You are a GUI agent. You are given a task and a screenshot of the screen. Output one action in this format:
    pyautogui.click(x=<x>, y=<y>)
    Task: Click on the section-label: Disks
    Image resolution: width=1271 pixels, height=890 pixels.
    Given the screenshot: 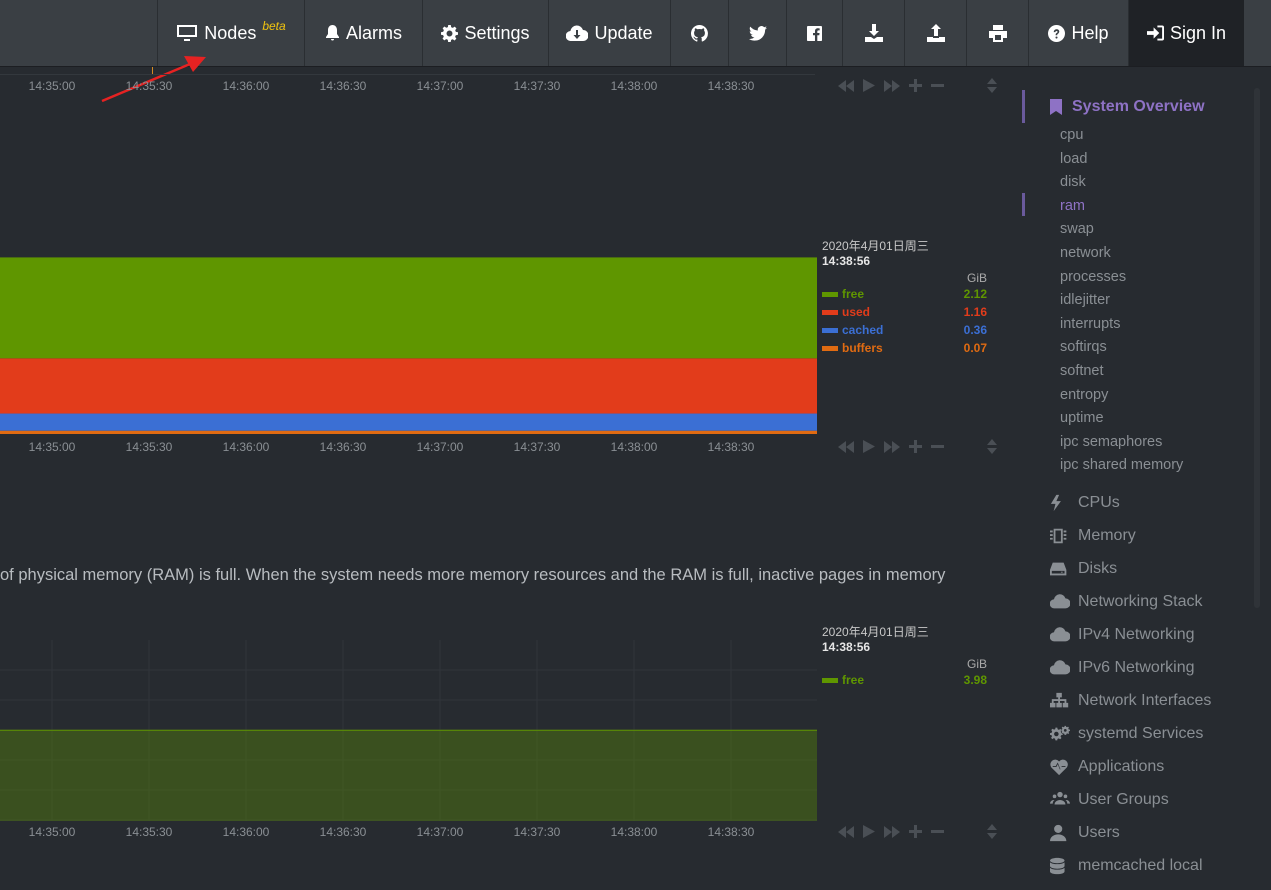 What is the action you would take?
    pyautogui.click(x=1098, y=568)
    